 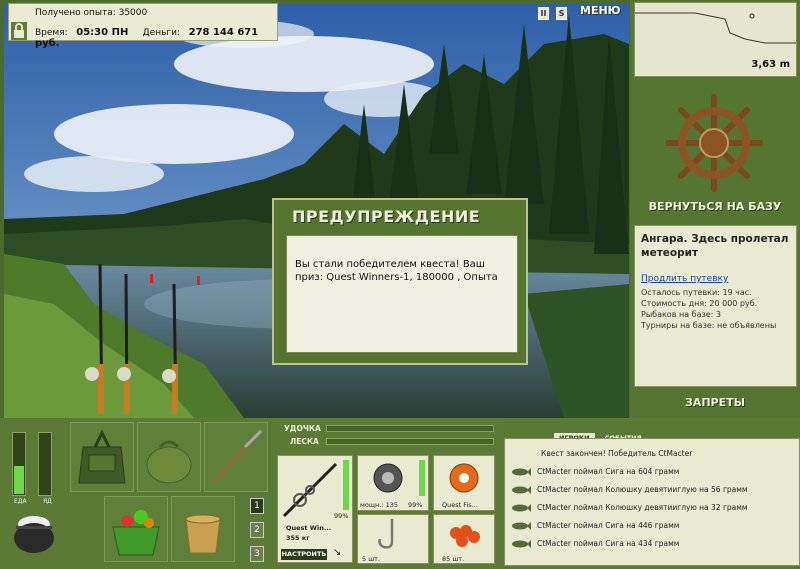 I want to click on bait-bag-slot, so click(x=169, y=457).